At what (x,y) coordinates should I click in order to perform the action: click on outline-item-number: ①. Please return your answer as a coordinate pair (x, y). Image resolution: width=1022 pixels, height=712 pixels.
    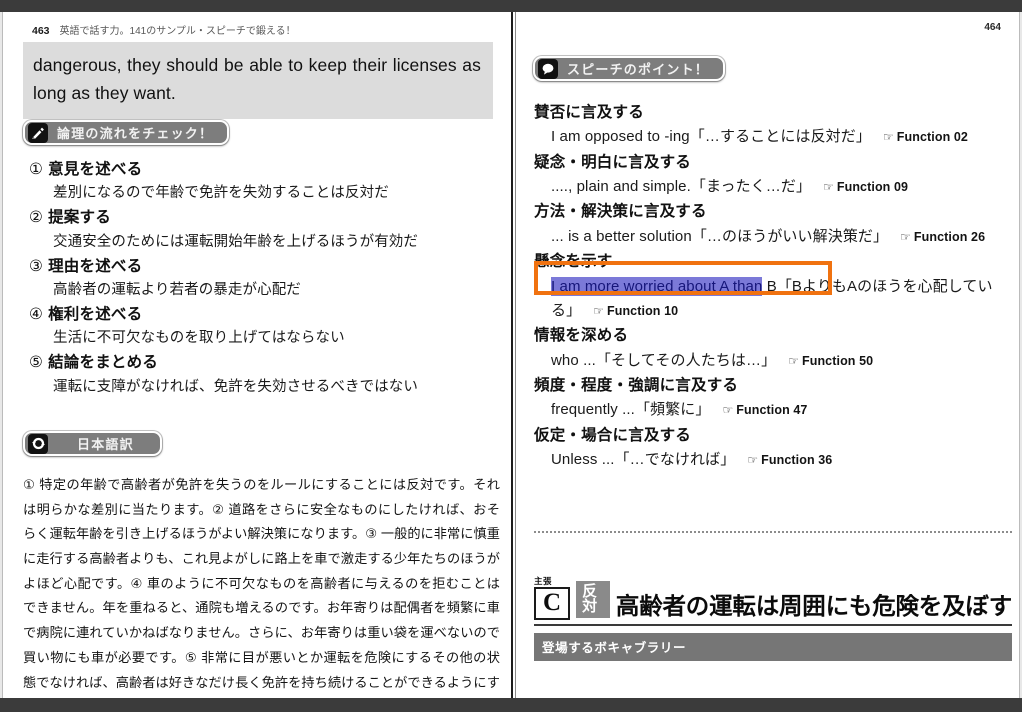
    Looking at the image, I should click on (36, 169).